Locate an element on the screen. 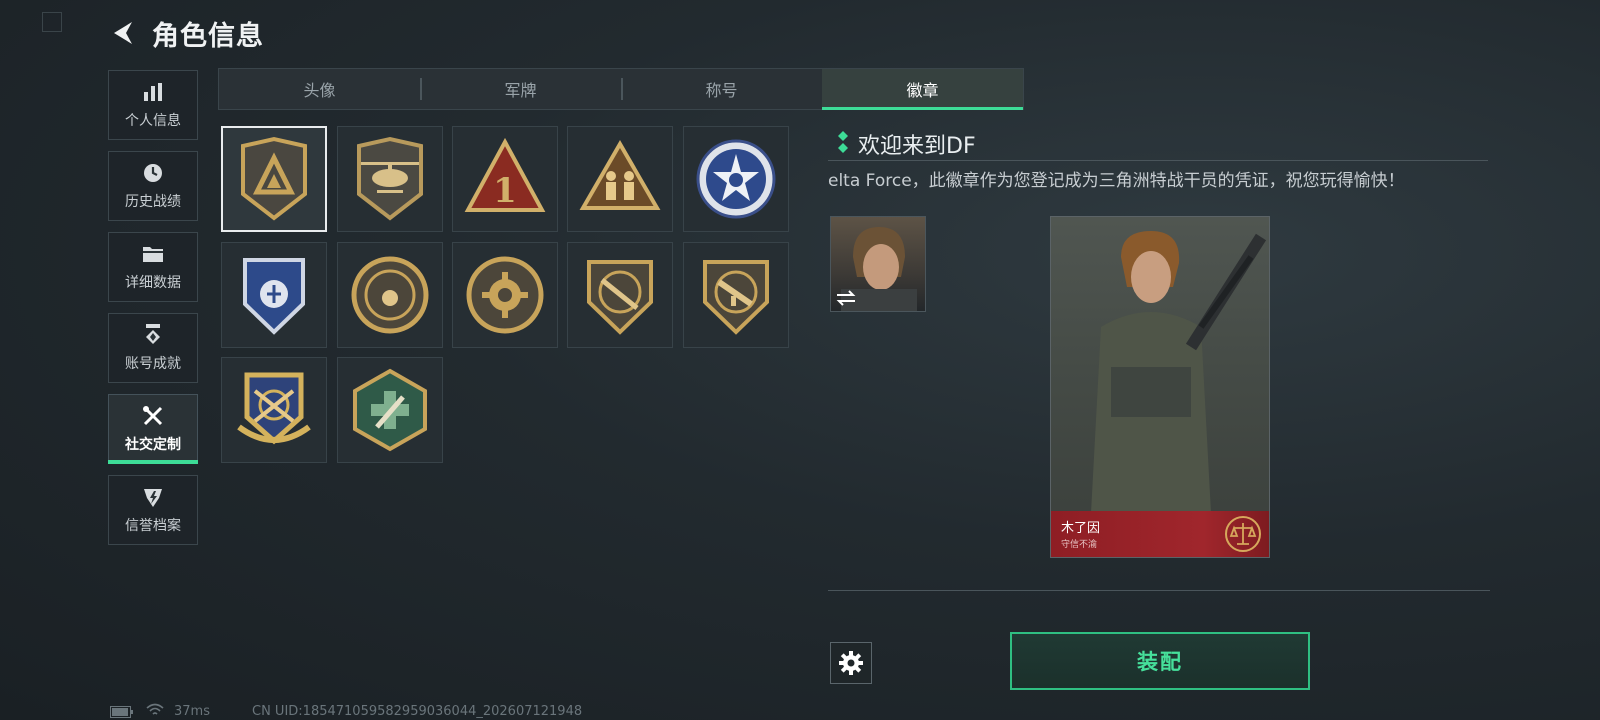 This screenshot has width=1600, height=720. shield-icon is located at coordinates (153, 498).